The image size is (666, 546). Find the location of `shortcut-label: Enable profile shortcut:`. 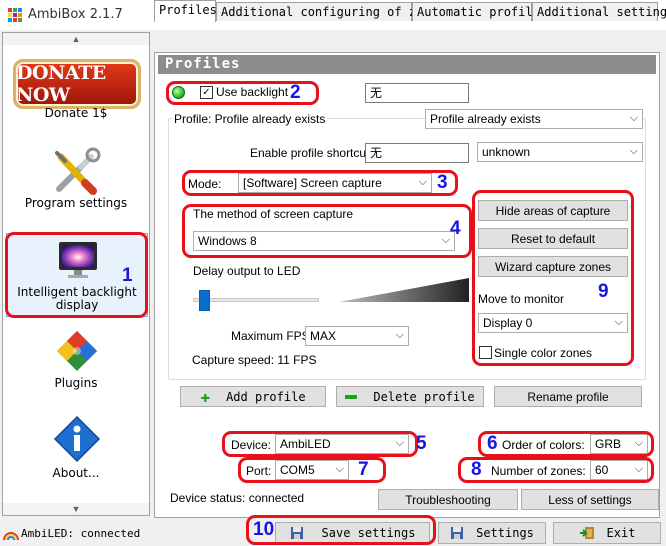

shortcut-label: Enable profile shortcut: is located at coordinates (311, 153).